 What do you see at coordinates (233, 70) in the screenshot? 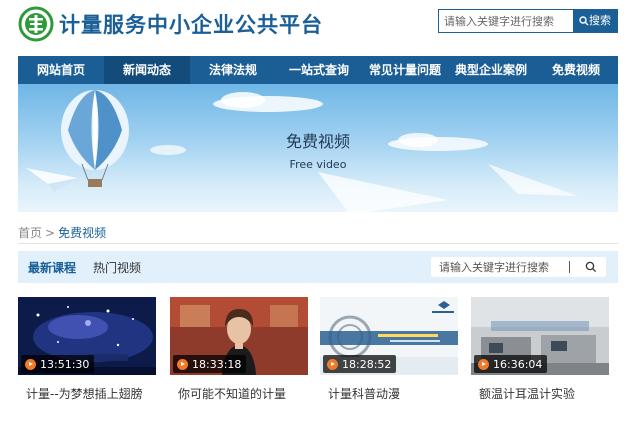
I see `nav-item-laws: 法律法规` at bounding box center [233, 70].